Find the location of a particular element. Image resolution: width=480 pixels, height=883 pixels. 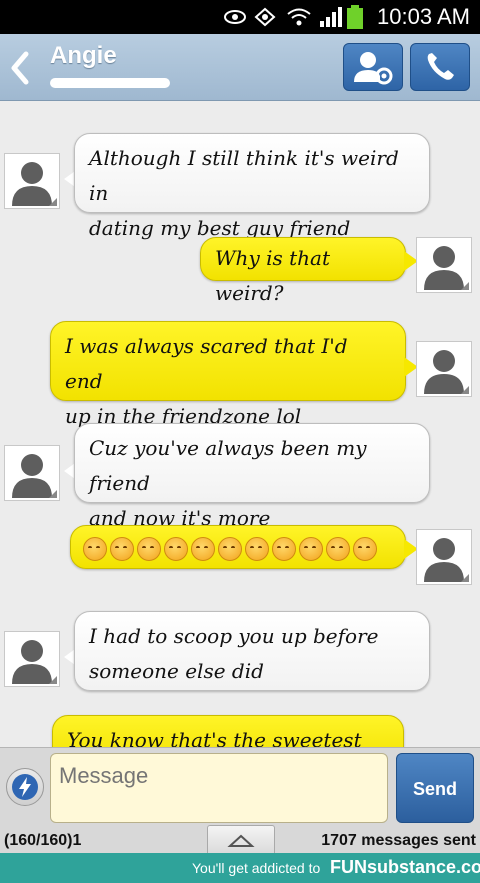

message-text-line: Cuz you've always been my friend is located at coordinates (228, 465).